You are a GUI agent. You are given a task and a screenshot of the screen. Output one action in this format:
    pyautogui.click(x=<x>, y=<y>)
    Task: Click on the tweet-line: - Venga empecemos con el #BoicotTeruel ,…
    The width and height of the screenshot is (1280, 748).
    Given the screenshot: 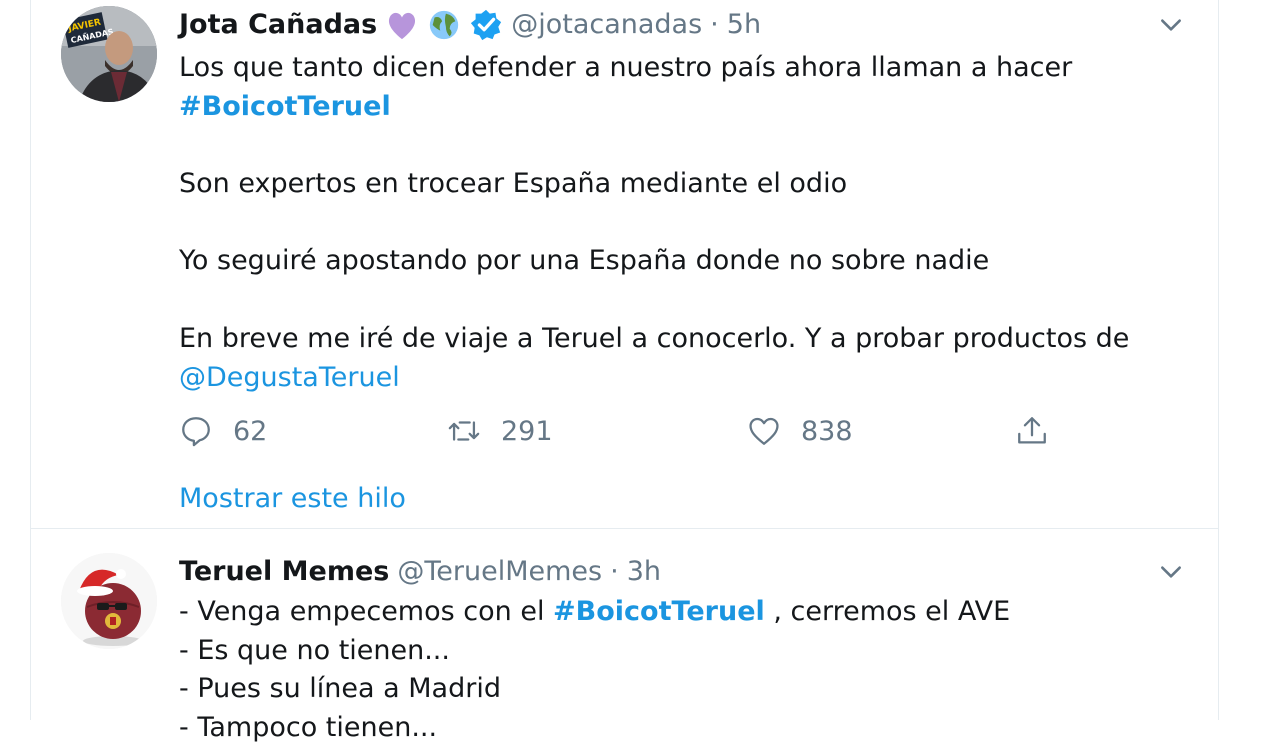 What is the action you would take?
    pyautogui.click(x=595, y=611)
    